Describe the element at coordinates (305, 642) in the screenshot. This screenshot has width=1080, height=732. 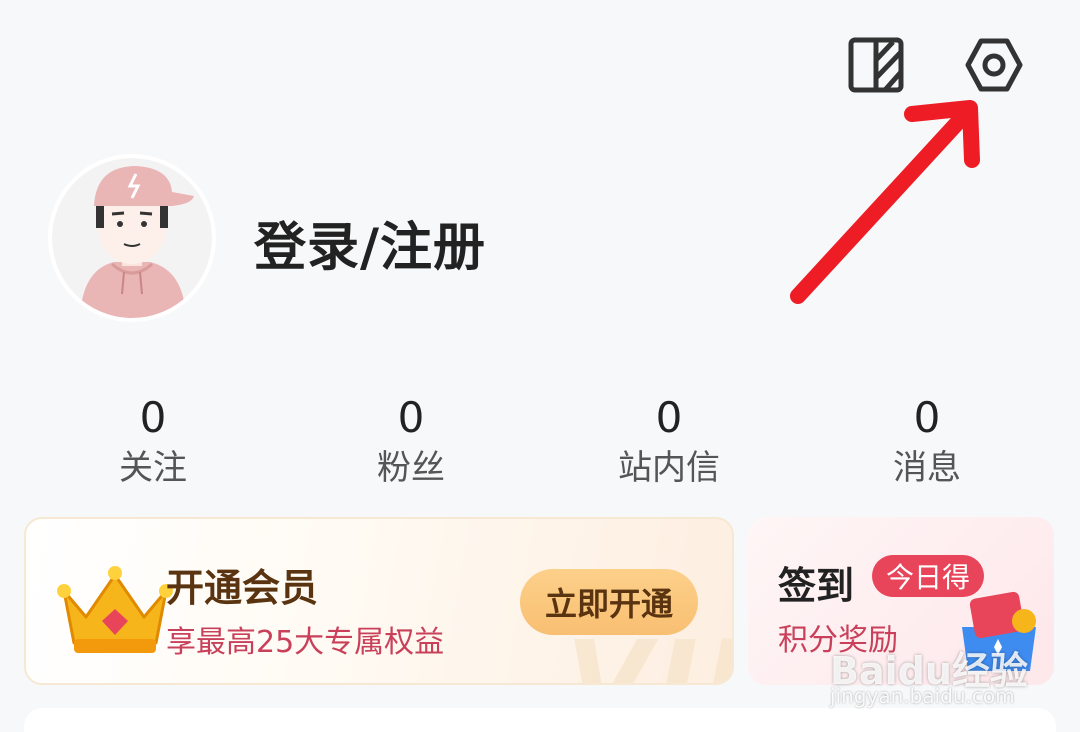
I see `vip-subtitle: 享最高25大专属权益` at that location.